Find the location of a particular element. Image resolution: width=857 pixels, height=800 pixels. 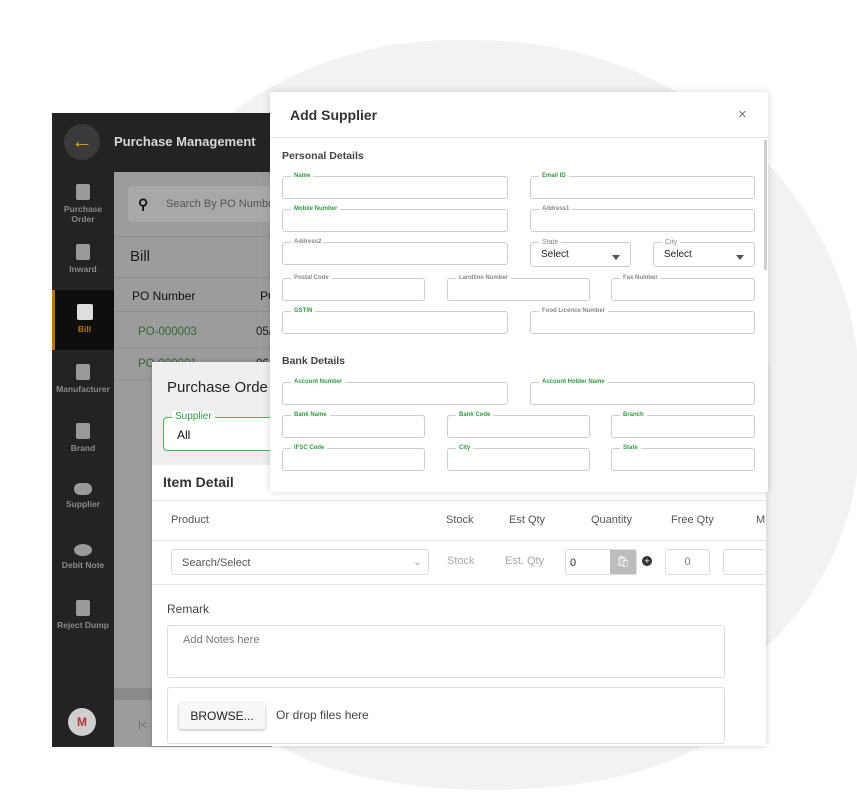

sidebar-item-reject-dump: Reject Dump is located at coordinates (83, 615).